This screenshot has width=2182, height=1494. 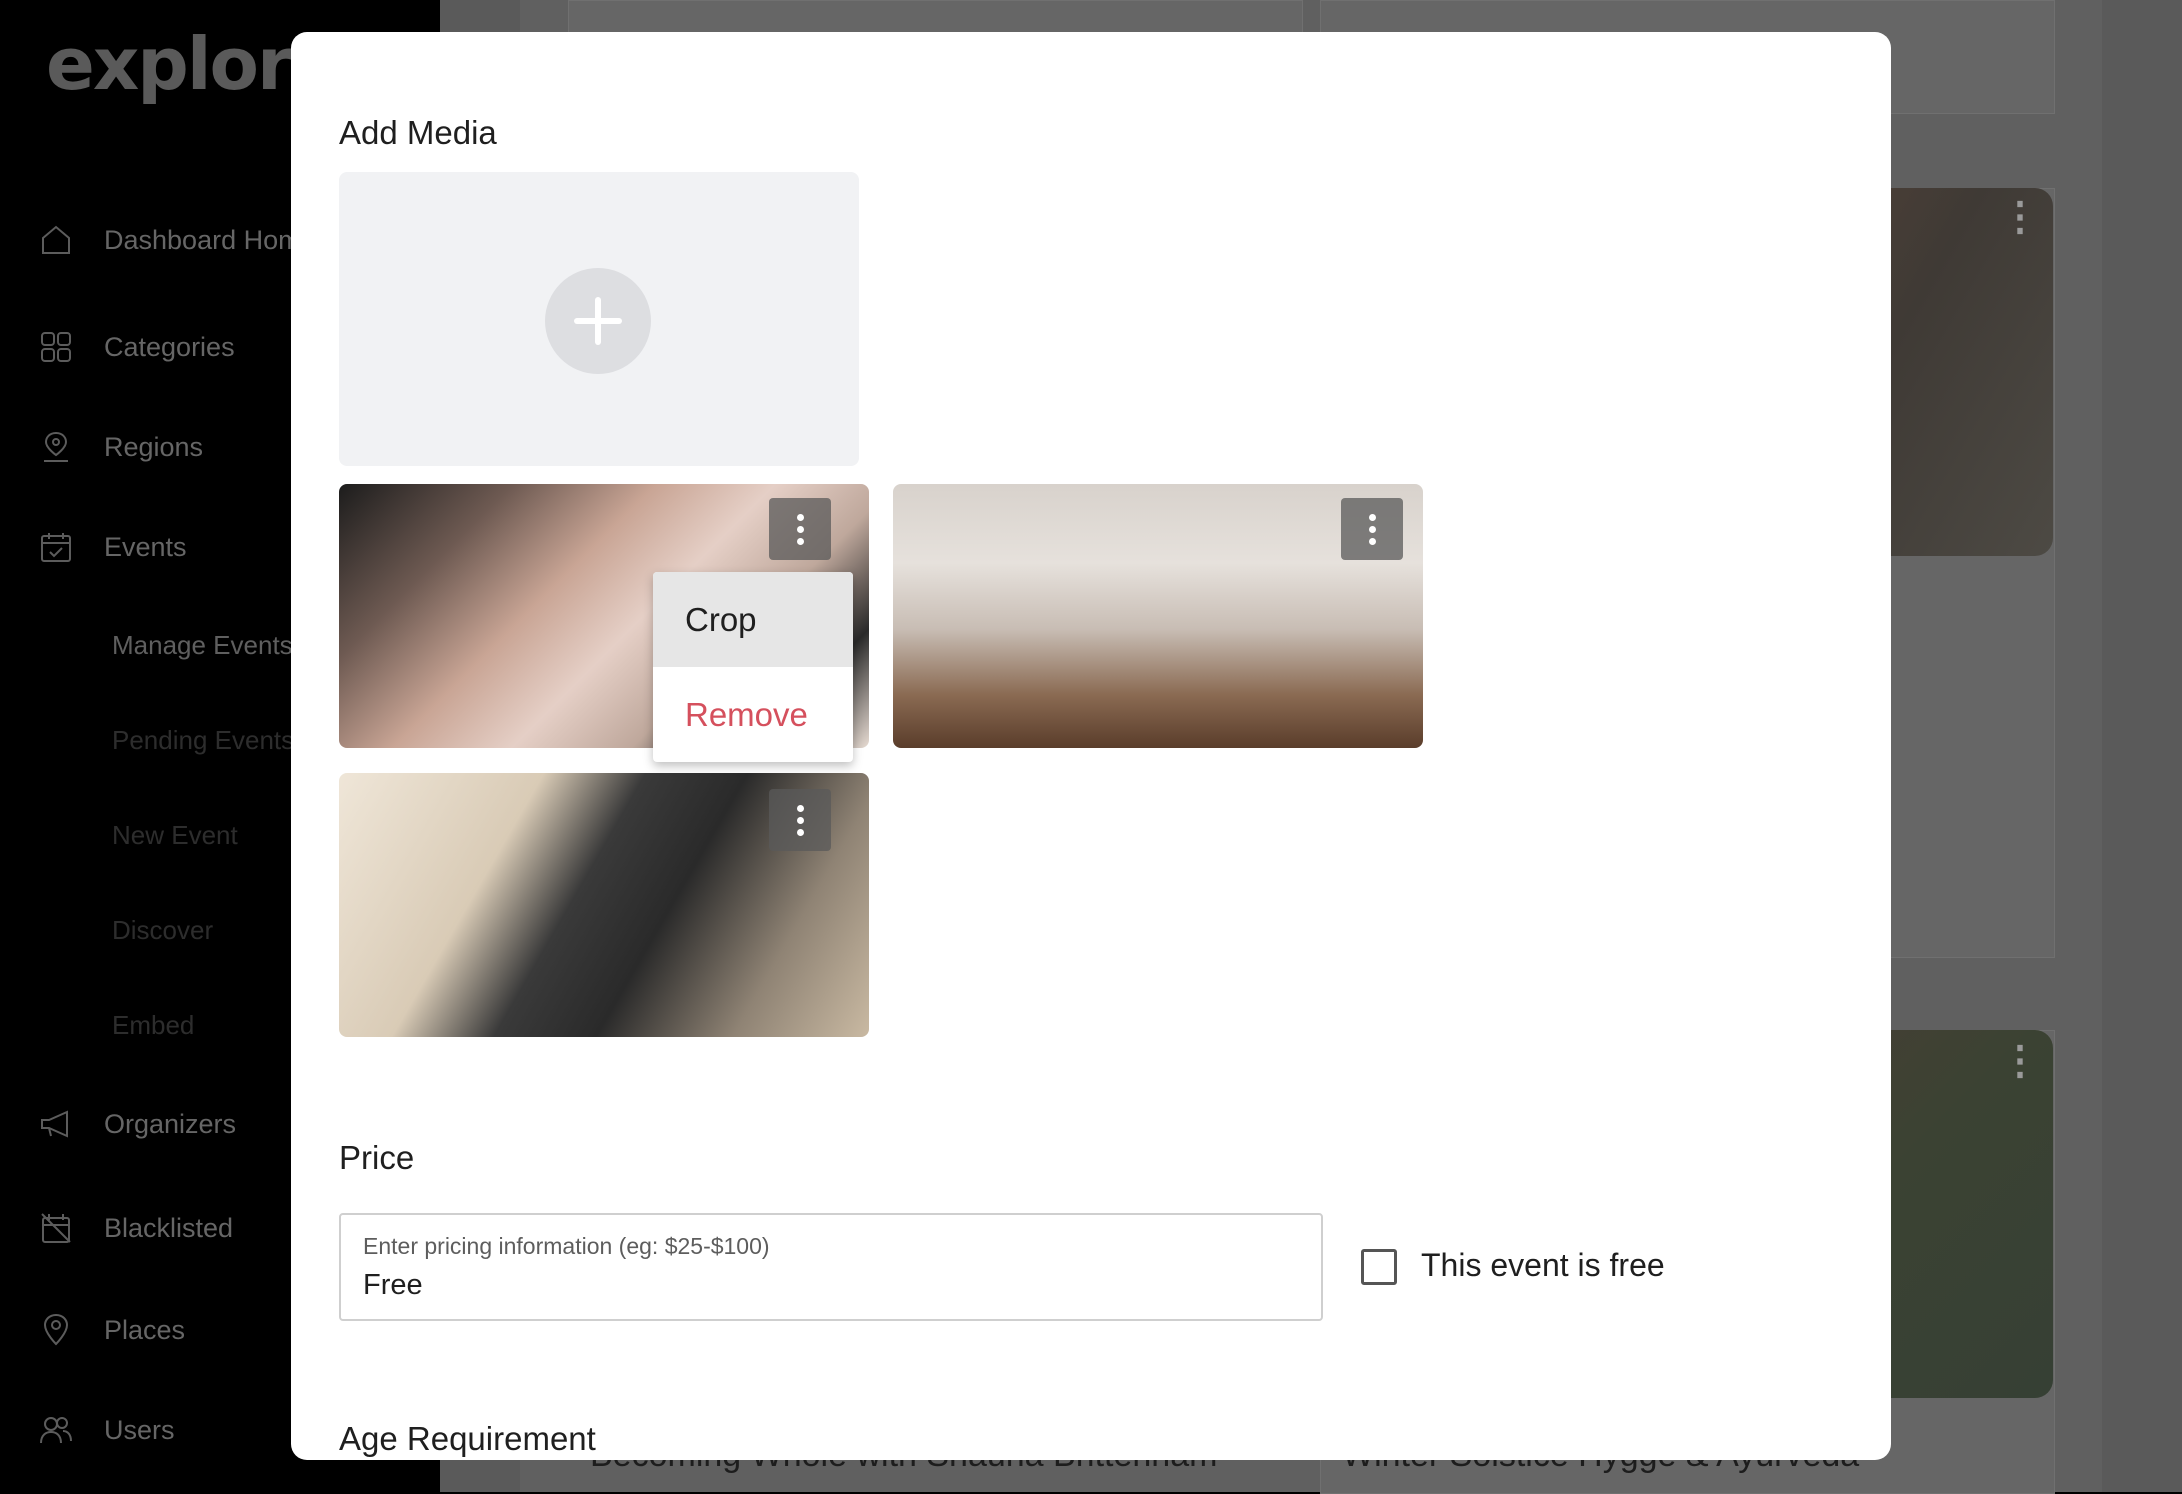 What do you see at coordinates (170, 1123) in the screenshot?
I see `sidebar-item-label: Organizers` at bounding box center [170, 1123].